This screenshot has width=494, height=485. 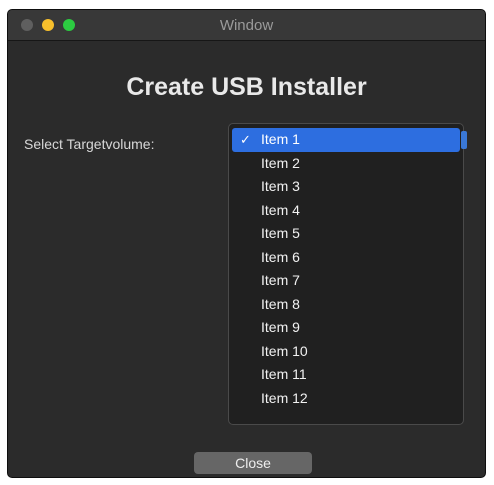 I want to click on menu-item-label: Item 6, so click(x=280, y=256).